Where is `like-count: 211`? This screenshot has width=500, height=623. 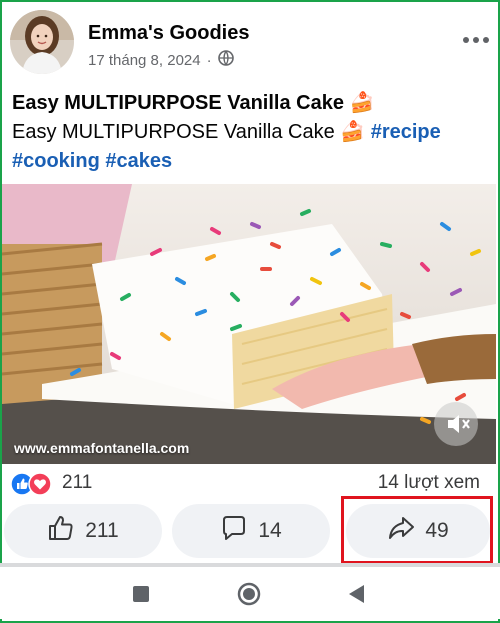 like-count: 211 is located at coordinates (102, 530).